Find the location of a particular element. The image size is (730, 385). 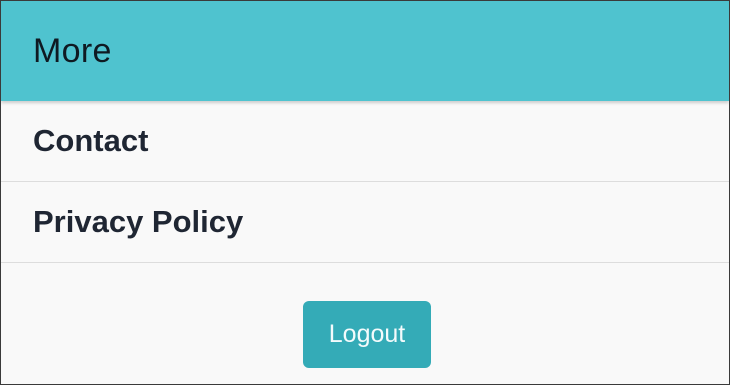

logout-button: Logout is located at coordinates (367, 334).